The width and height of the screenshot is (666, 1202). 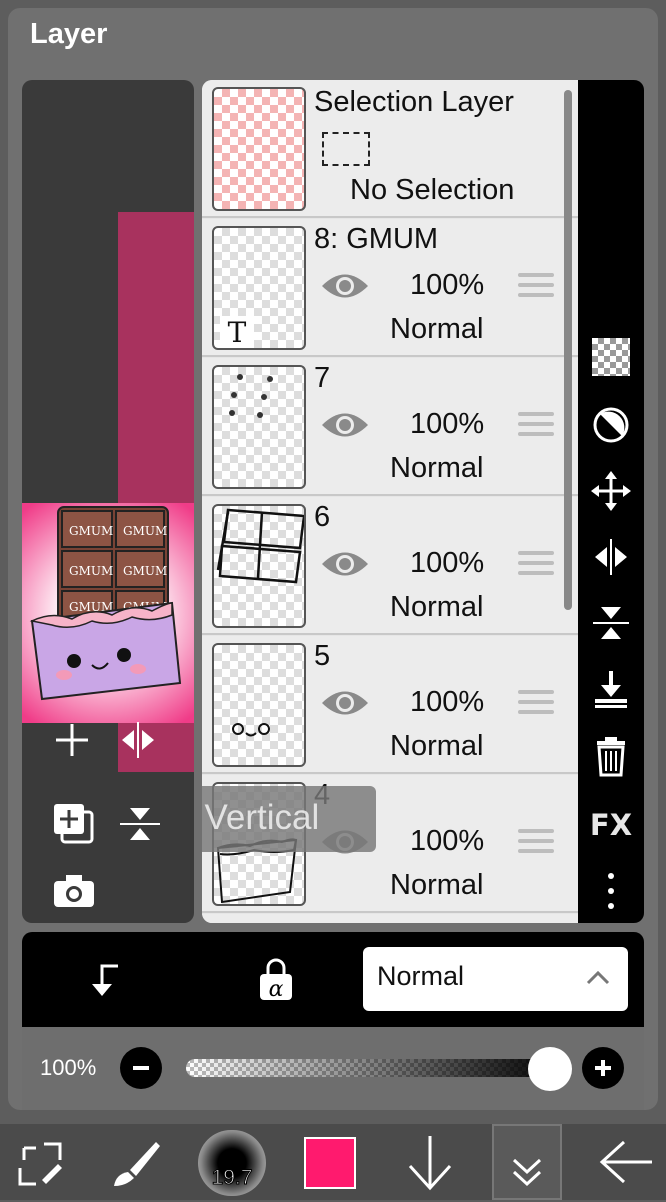 What do you see at coordinates (390, 149) in the screenshot?
I see `selection-layer-row: Selection Layer No Selection` at bounding box center [390, 149].